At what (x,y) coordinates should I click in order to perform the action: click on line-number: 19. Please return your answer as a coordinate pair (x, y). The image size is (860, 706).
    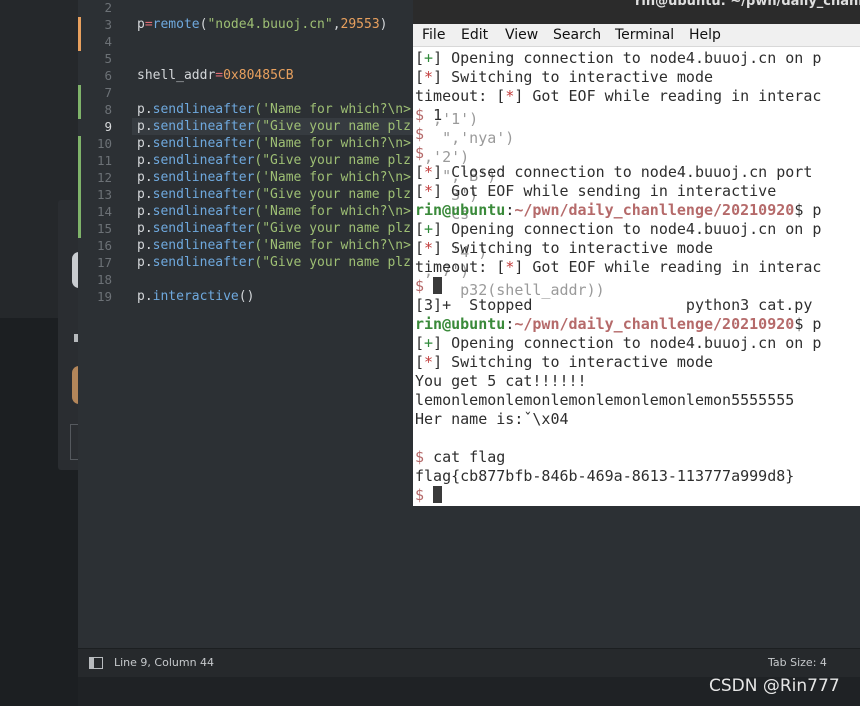
    Looking at the image, I should click on (104, 296).